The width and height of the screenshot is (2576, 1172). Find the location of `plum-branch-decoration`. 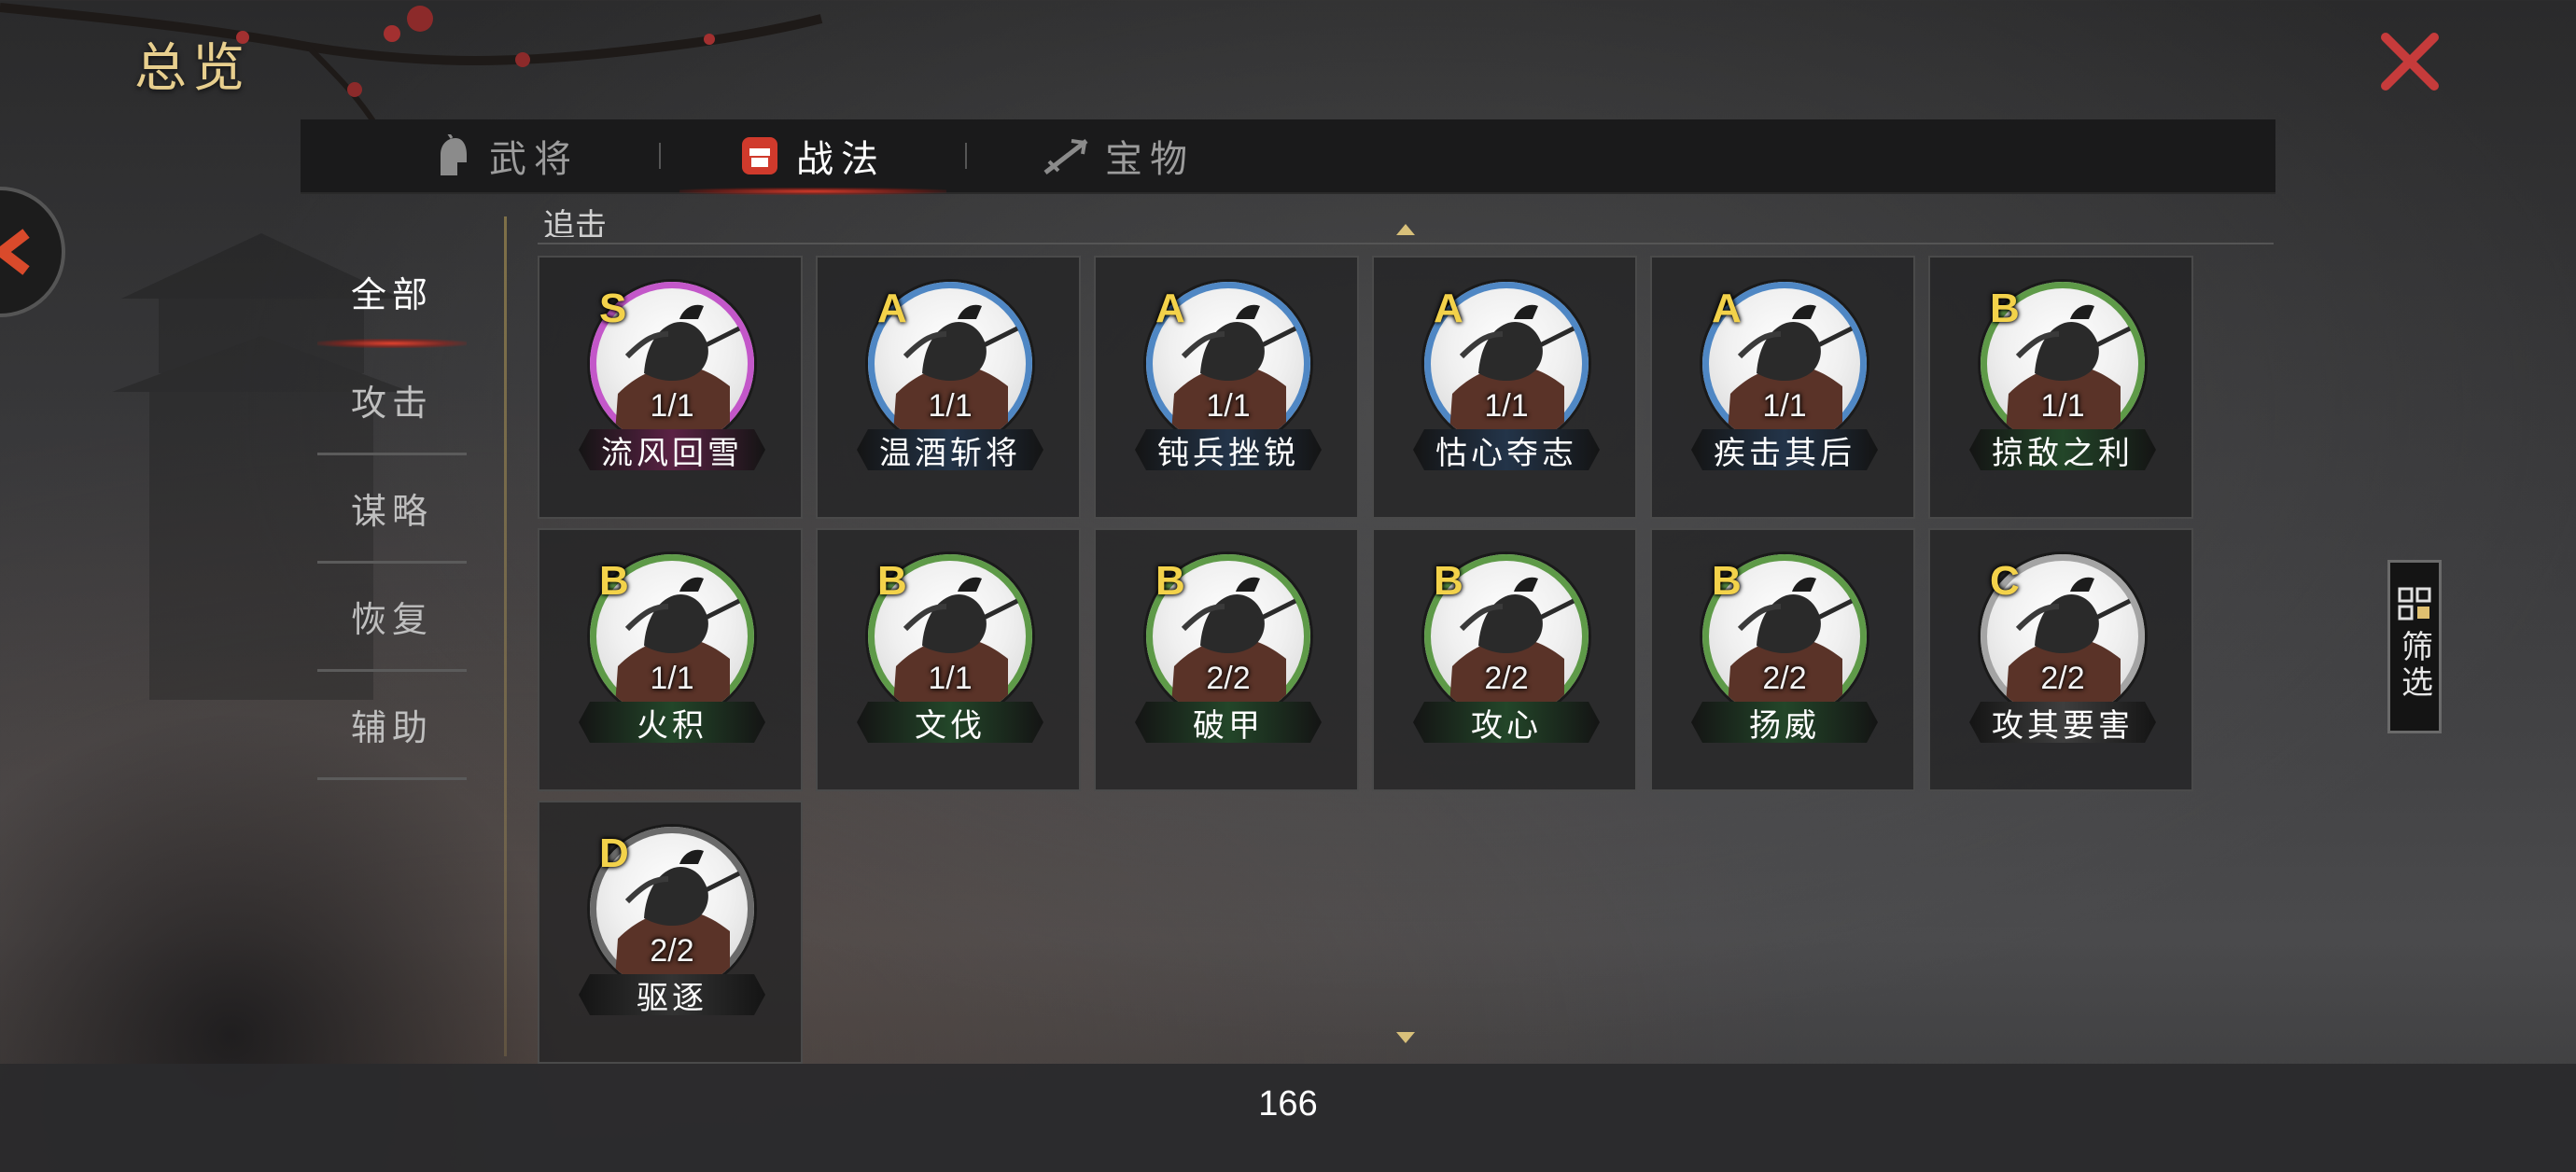

plum-branch-decoration is located at coordinates (411, 63).